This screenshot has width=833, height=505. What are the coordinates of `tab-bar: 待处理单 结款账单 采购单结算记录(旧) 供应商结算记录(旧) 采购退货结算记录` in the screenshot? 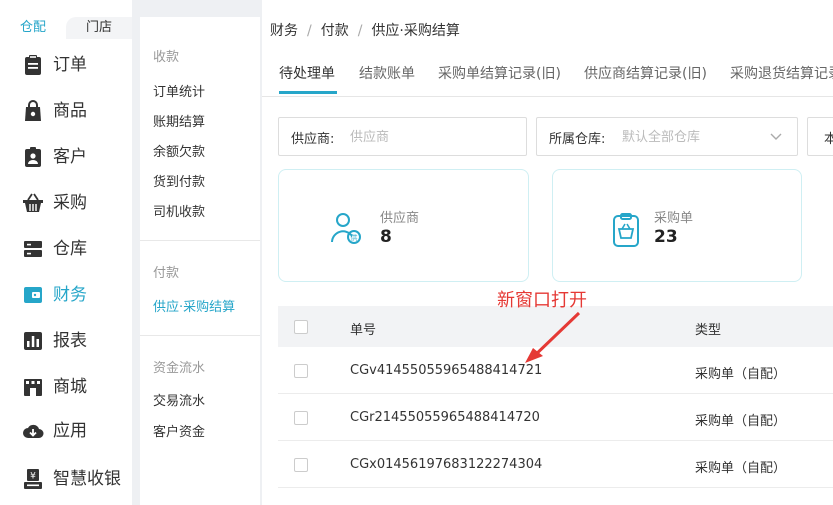 It's located at (547, 72).